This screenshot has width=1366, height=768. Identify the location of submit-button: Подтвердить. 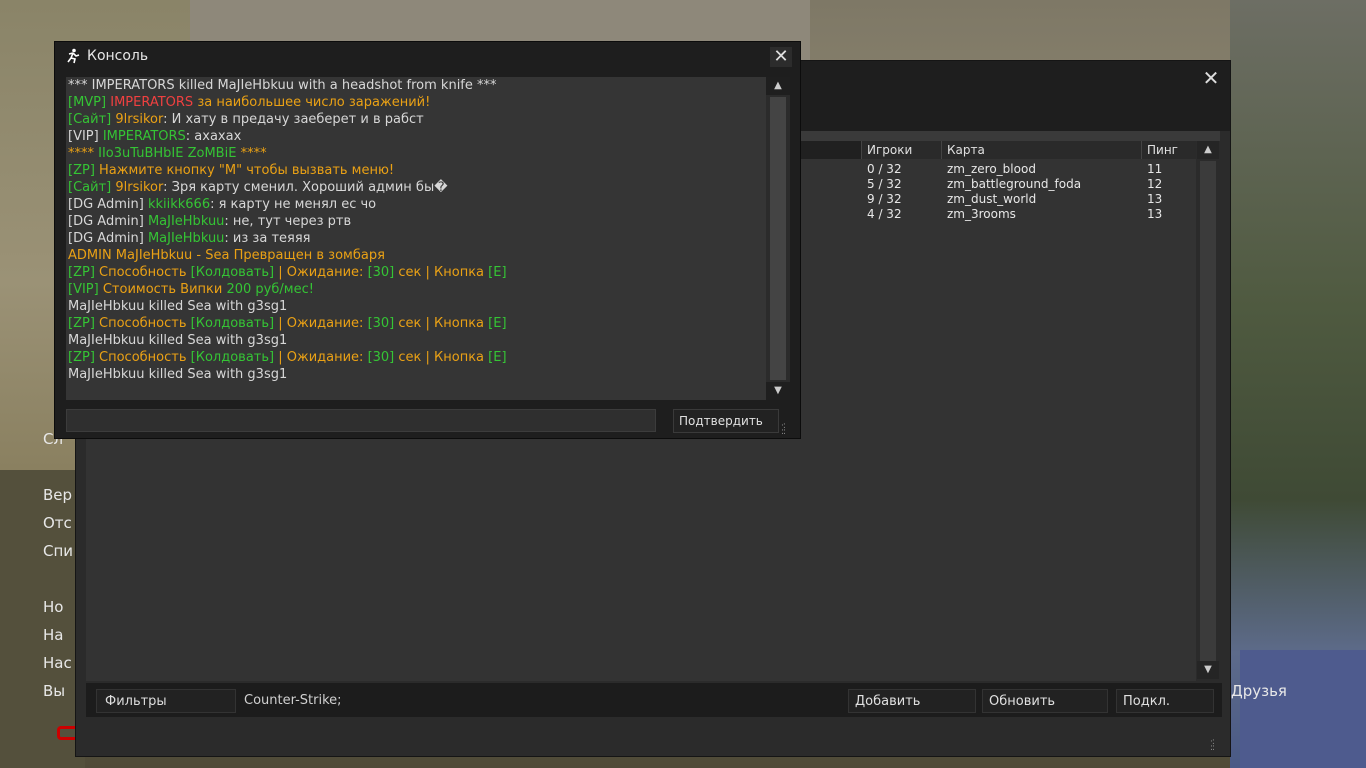
(726, 421).